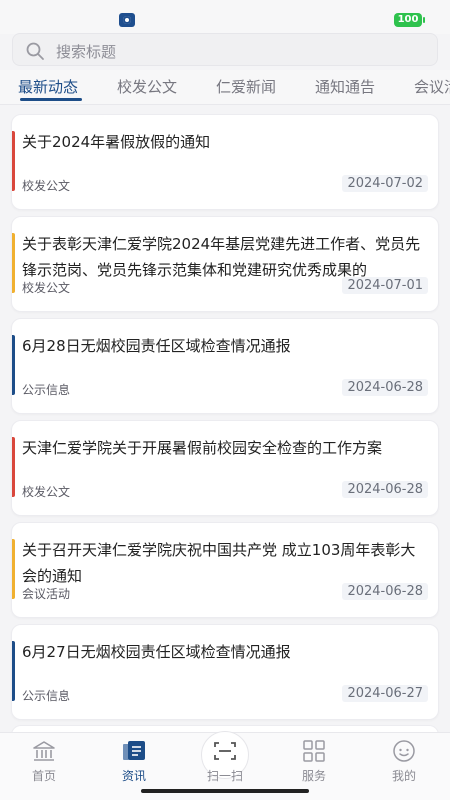  Describe the element at coordinates (225, 366) in the screenshot. I see `news-card: 6月28日无烟校园责任区域检查情况通报 公示信息 2024-06-28` at that location.